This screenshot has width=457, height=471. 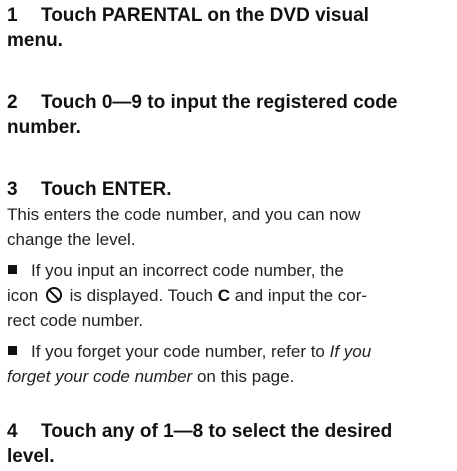 I want to click on bullet-text: on this page., so click(x=245, y=376).